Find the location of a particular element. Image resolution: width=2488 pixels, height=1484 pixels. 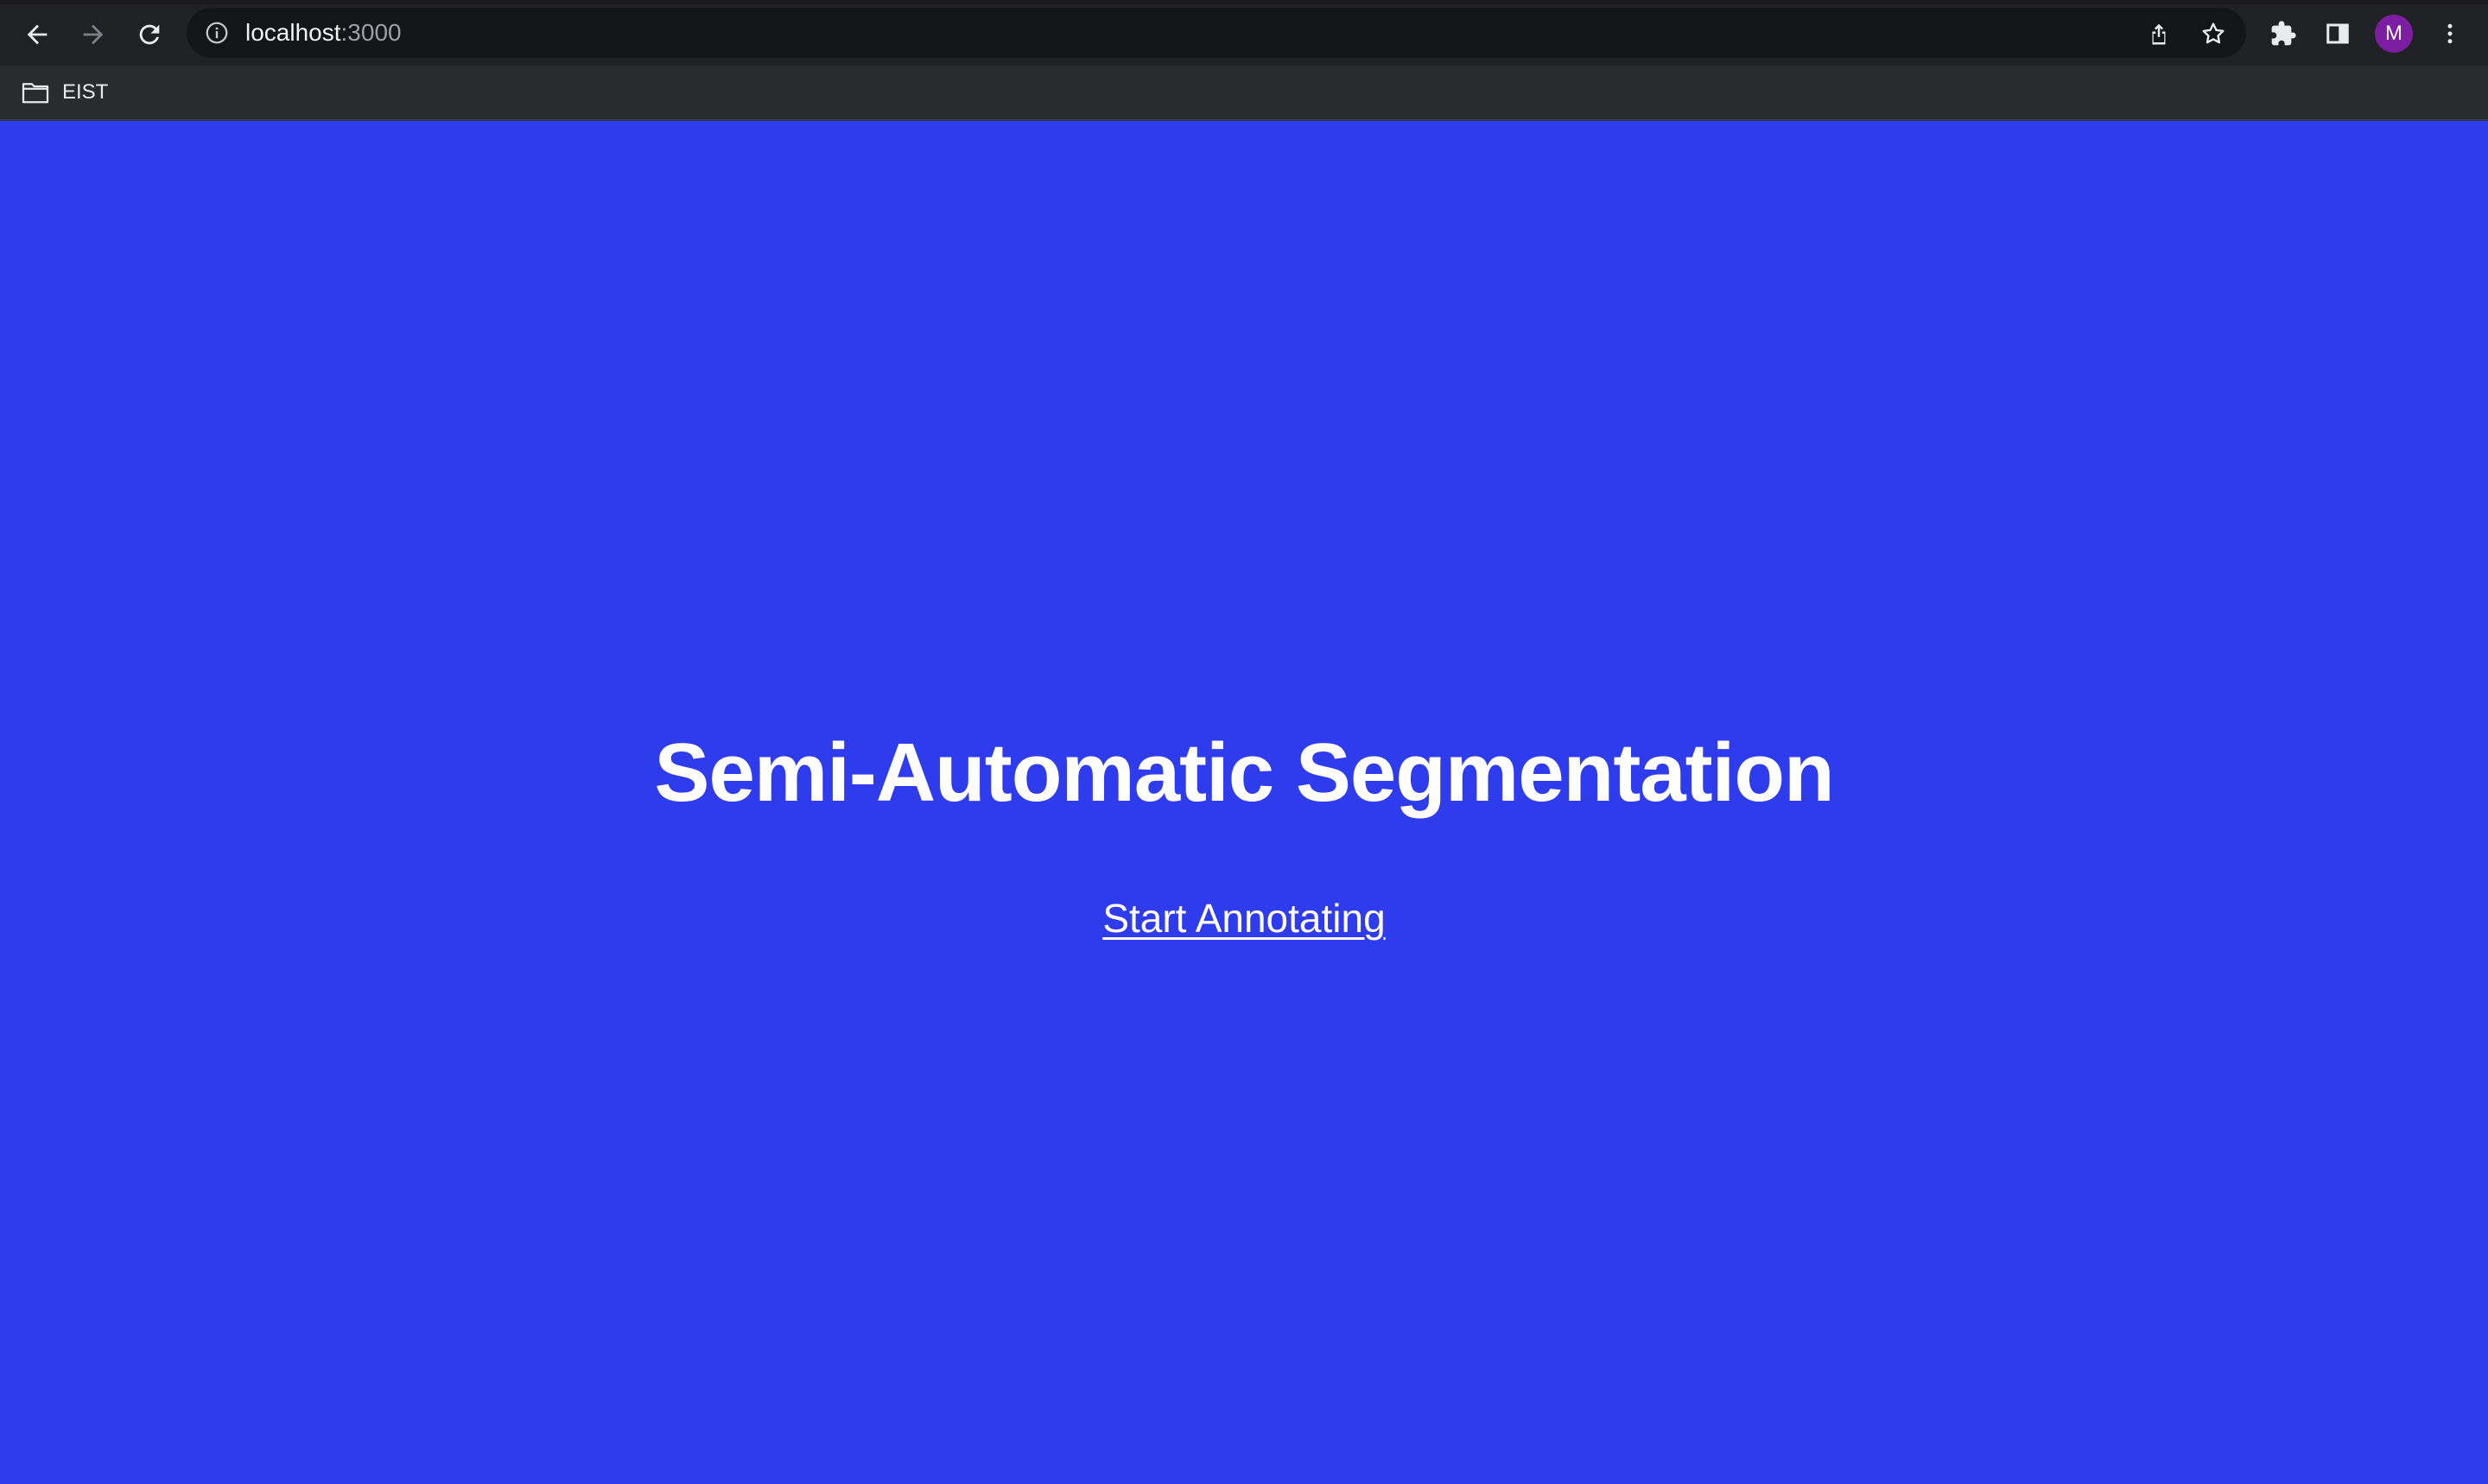

reload-icon is located at coordinates (149, 34).